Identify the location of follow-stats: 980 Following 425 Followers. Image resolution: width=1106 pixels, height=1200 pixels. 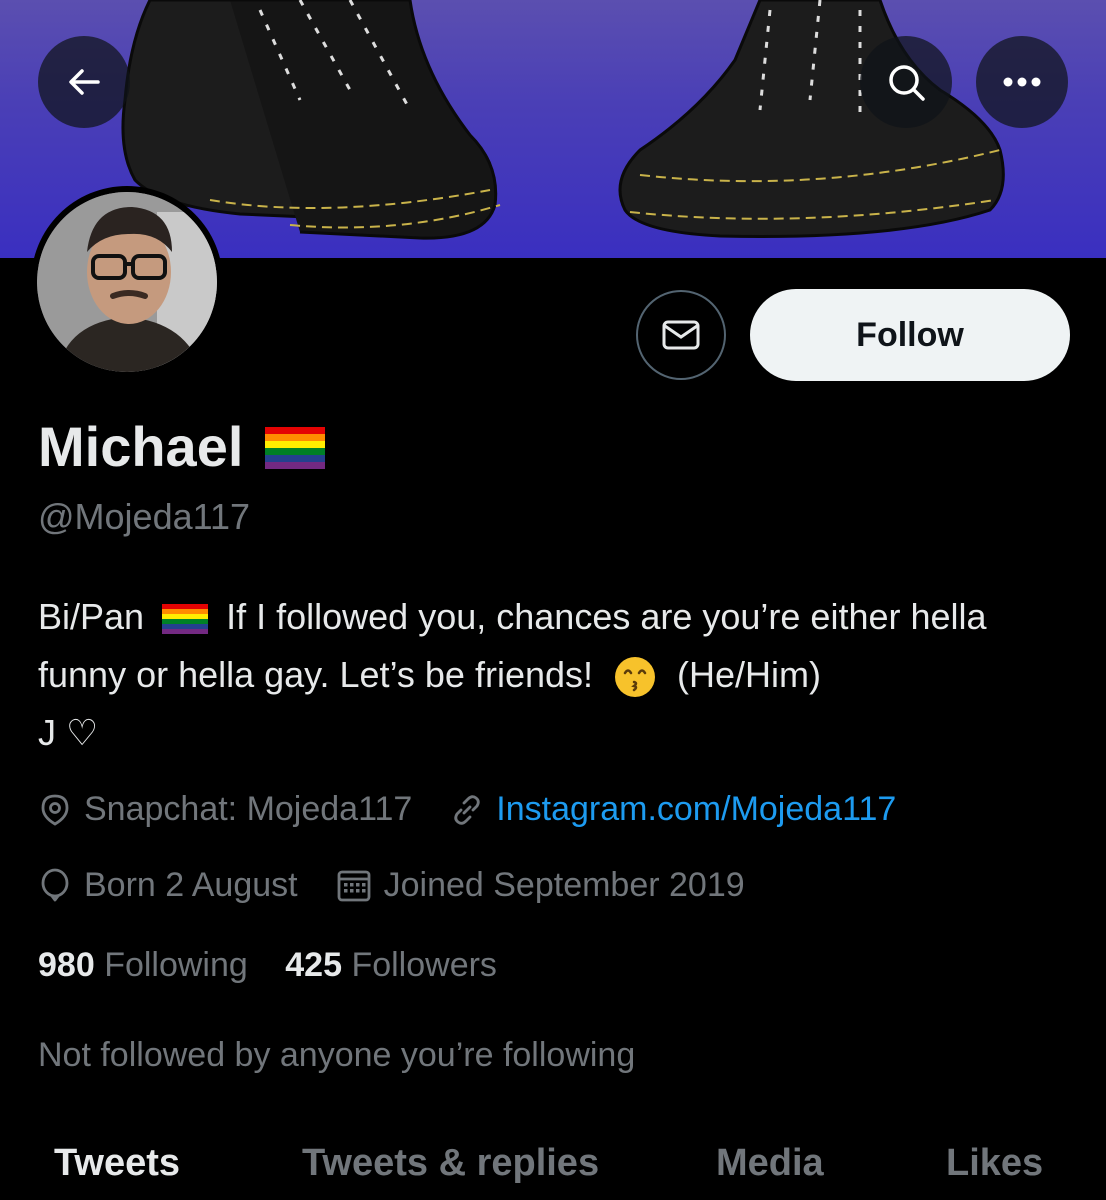
(267, 965).